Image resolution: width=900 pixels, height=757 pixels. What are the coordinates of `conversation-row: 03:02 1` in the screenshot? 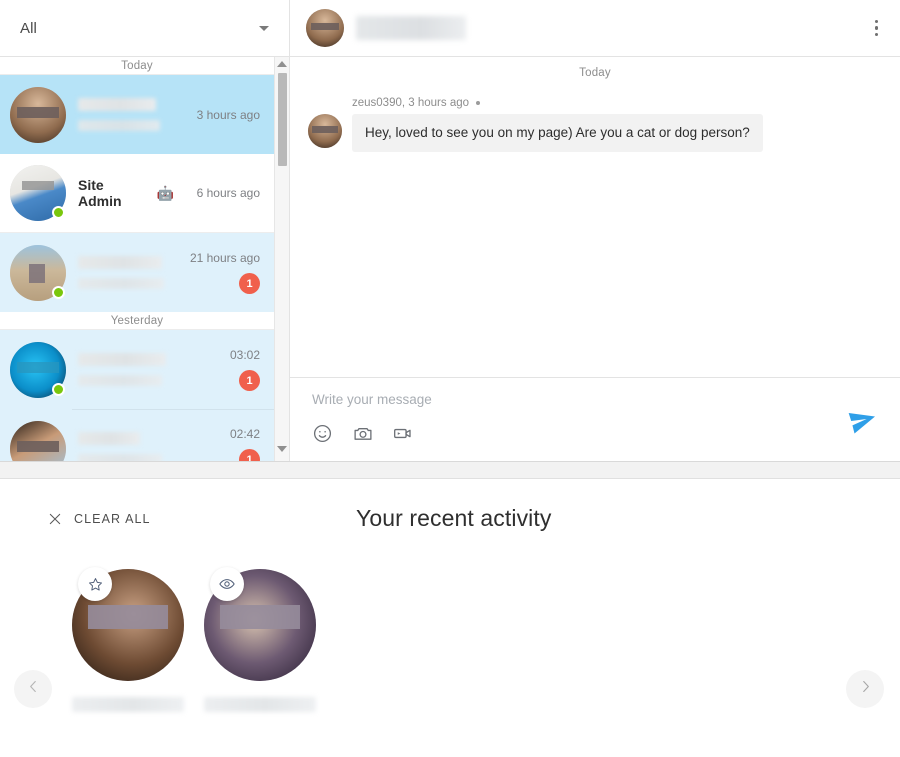 It's located at (137, 369).